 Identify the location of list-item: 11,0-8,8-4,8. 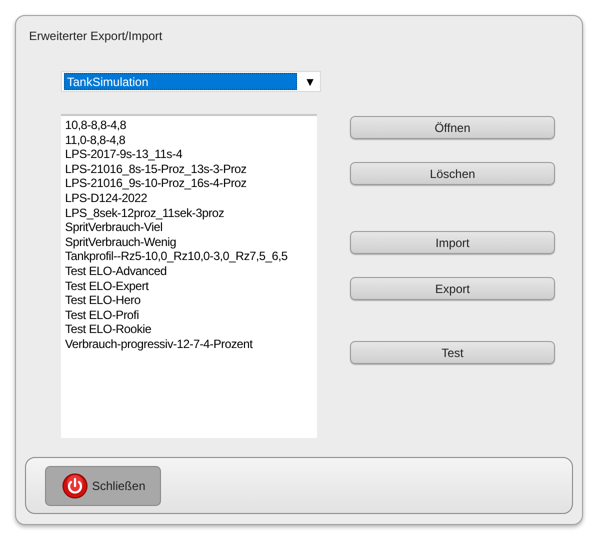
(95, 140).